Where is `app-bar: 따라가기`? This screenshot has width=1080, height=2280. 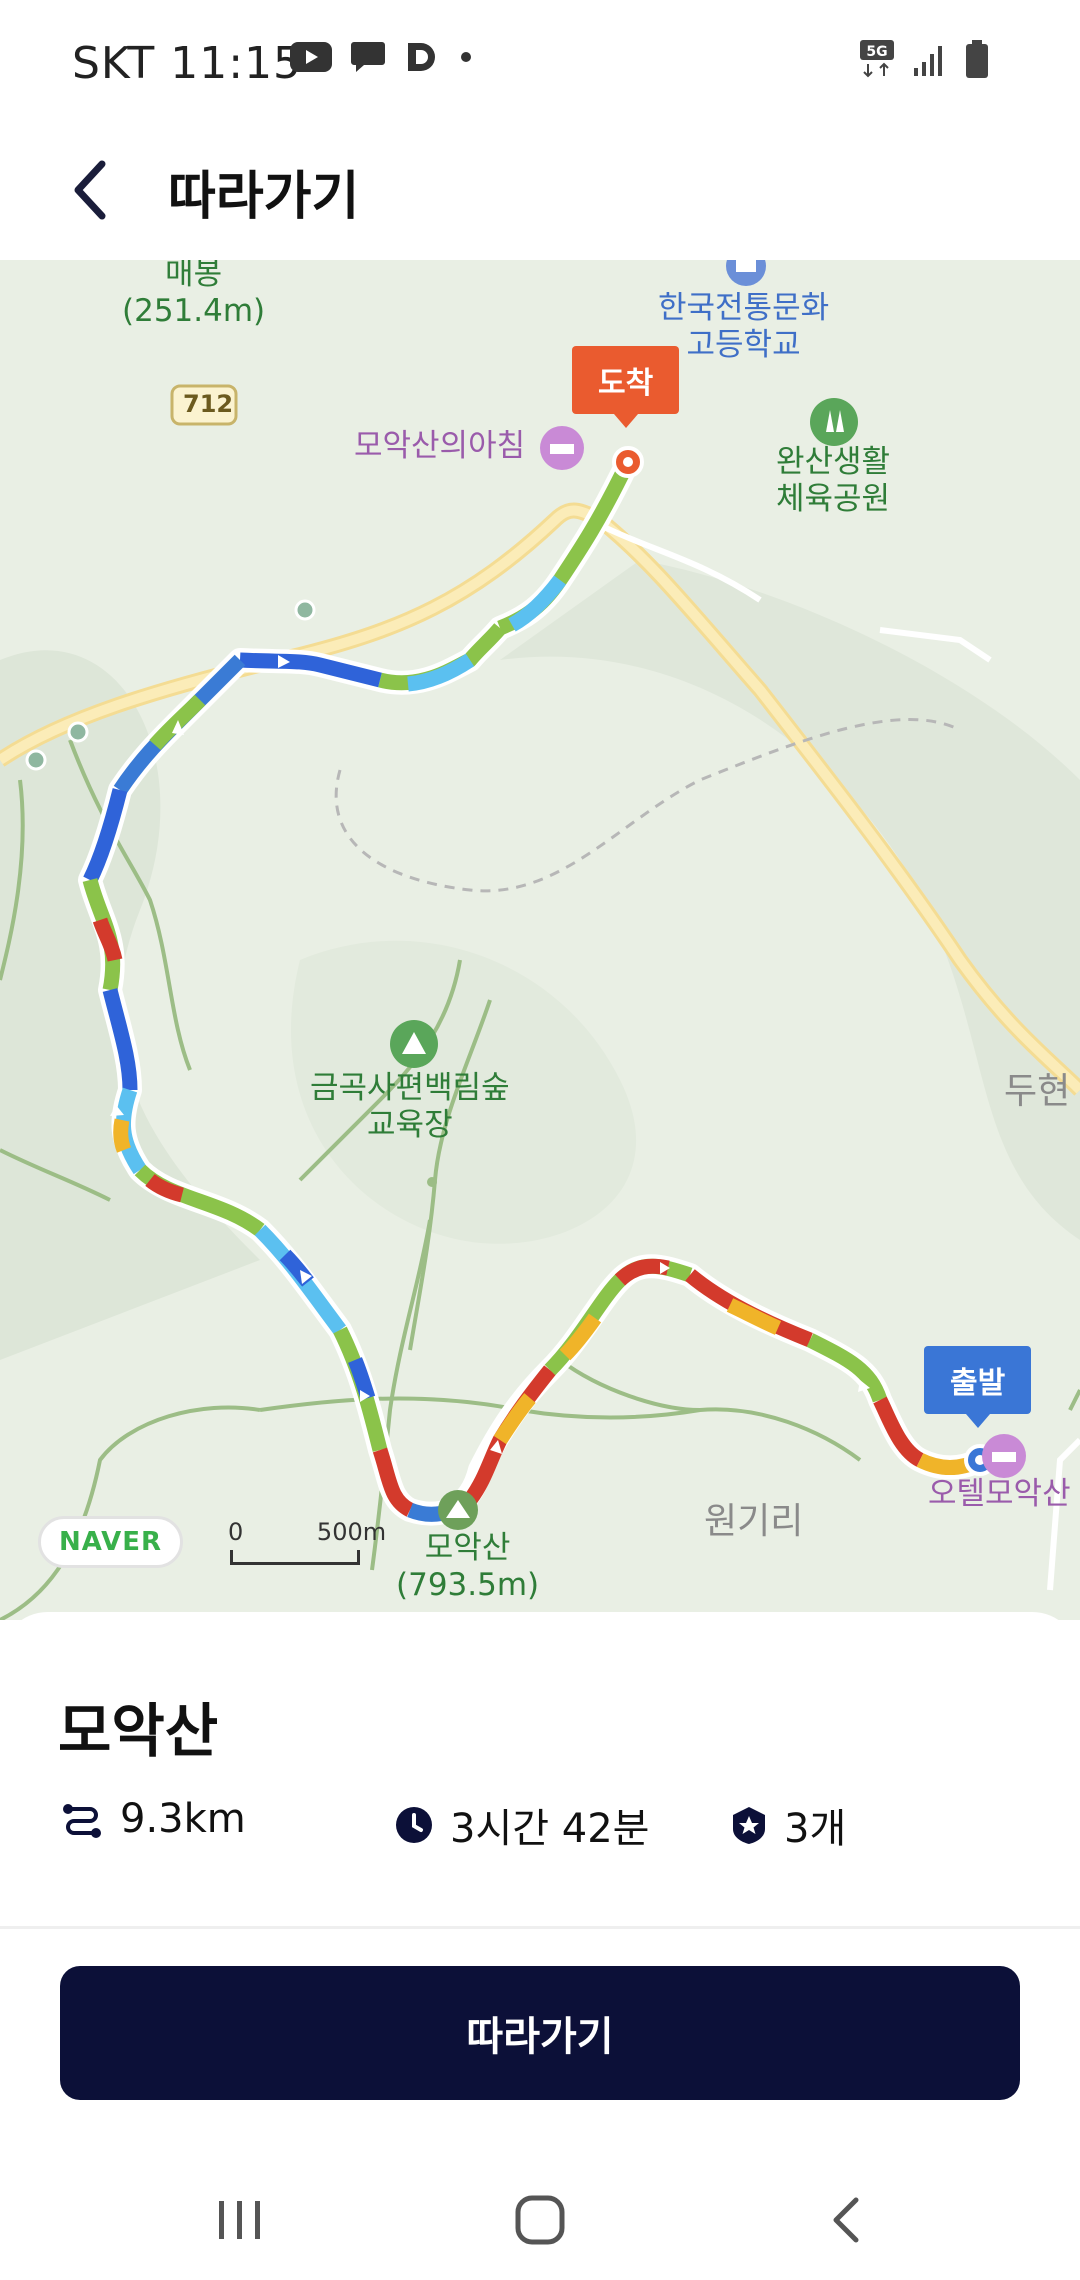 app-bar: 따라가기 is located at coordinates (540, 190).